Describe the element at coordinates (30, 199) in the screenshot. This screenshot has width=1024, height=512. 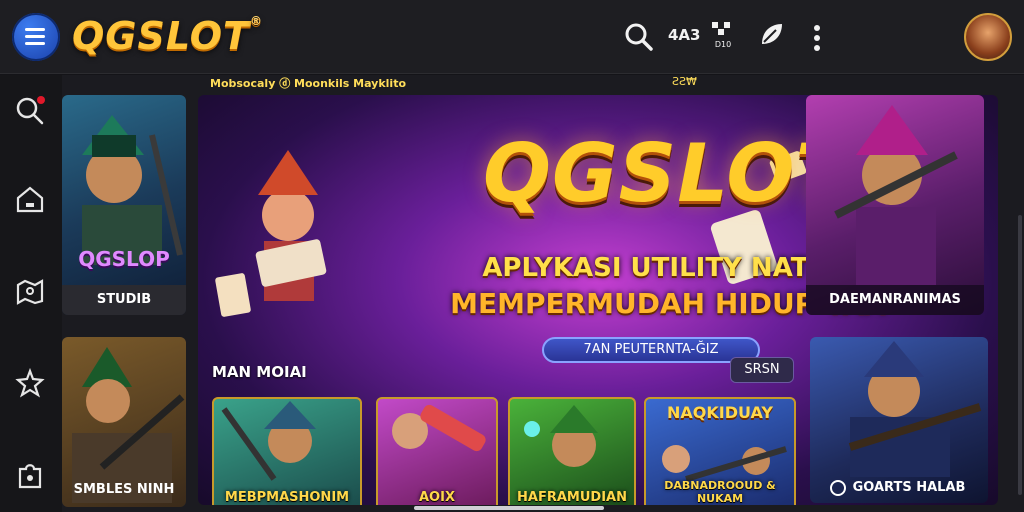
I see `home-icon` at that location.